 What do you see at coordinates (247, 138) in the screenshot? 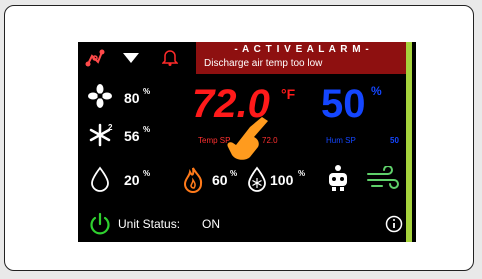
I see `hand-pointer-icon` at bounding box center [247, 138].